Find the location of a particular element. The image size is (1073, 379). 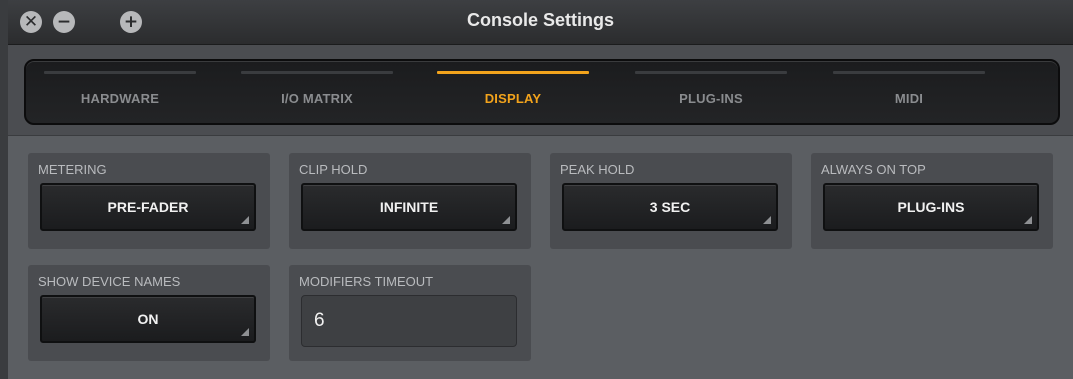

show-device-names-value: ON is located at coordinates (148, 319).